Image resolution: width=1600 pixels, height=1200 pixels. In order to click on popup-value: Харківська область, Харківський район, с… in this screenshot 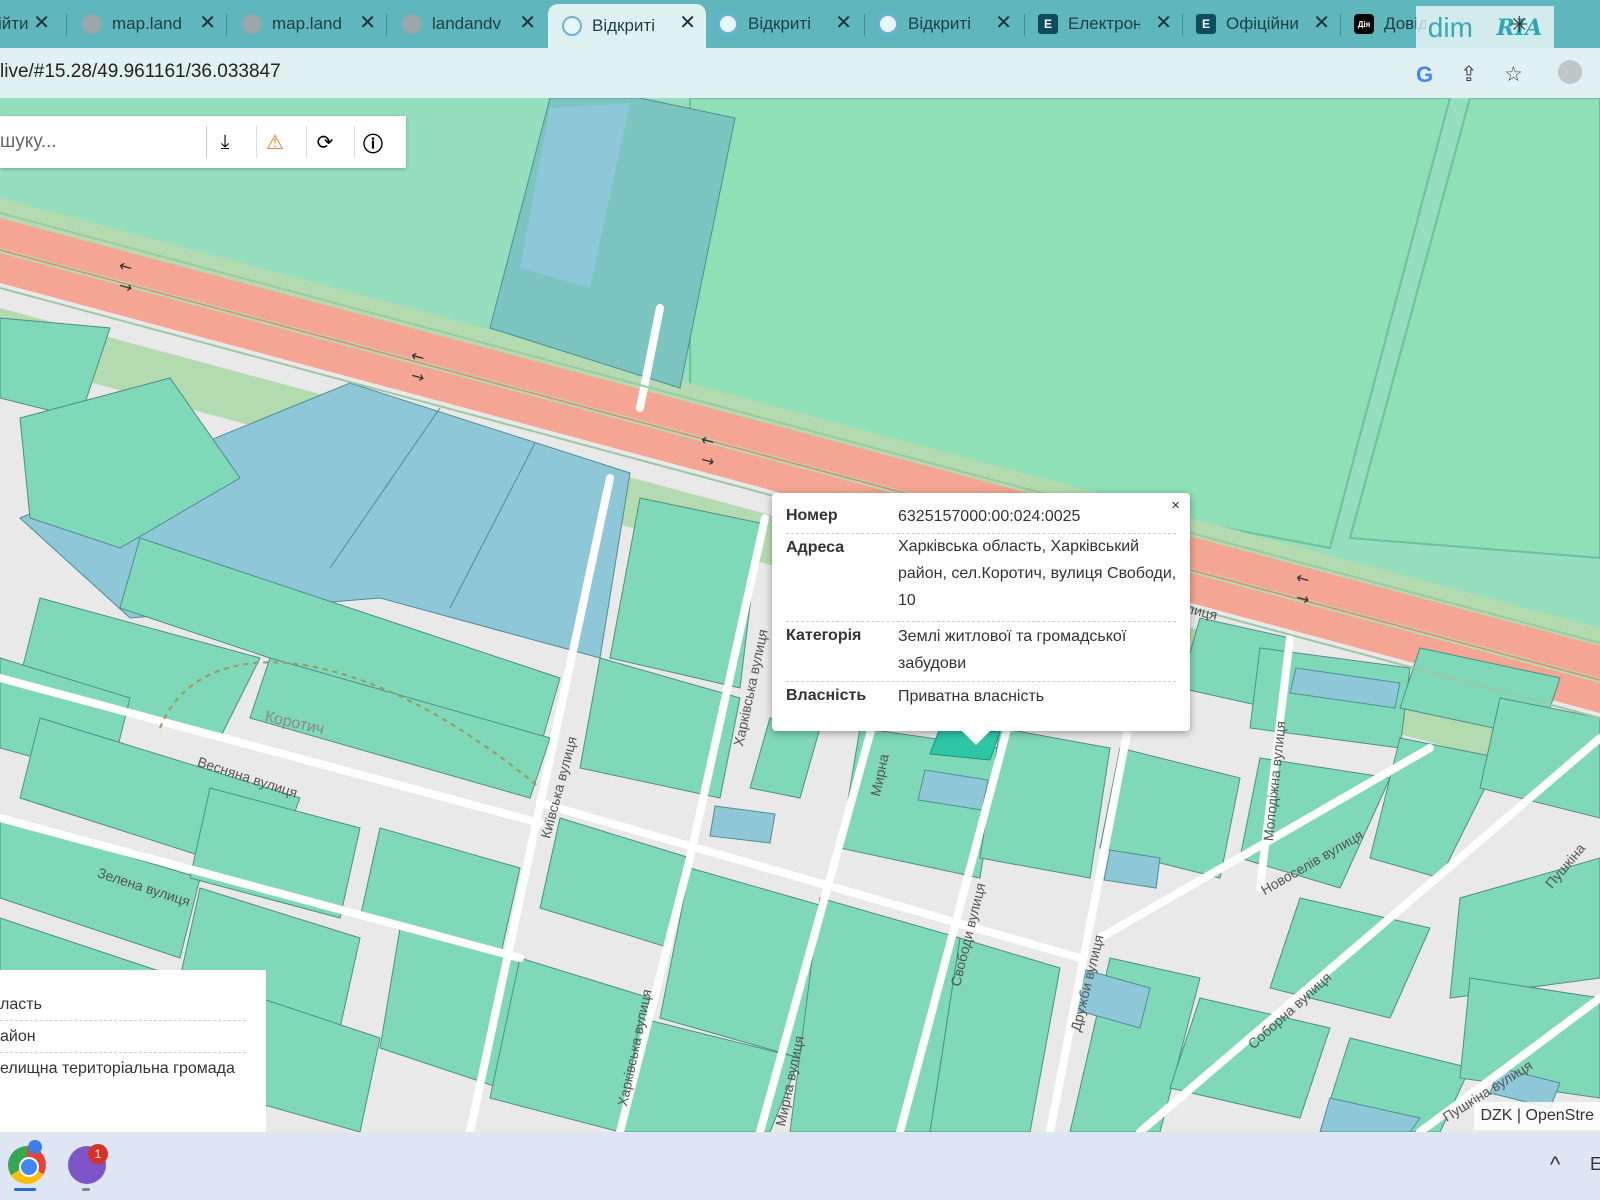, I will do `click(1037, 573)`.